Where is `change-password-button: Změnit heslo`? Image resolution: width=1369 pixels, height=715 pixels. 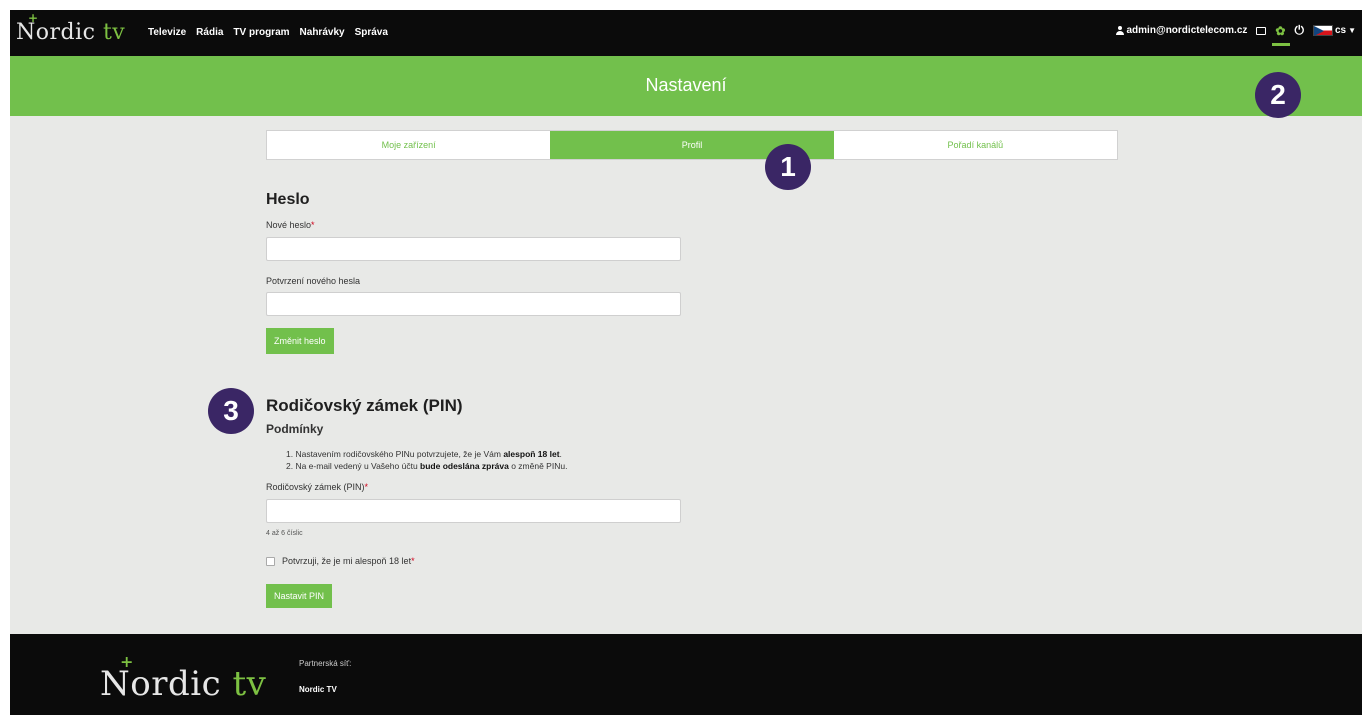 change-password-button: Změnit heslo is located at coordinates (300, 341).